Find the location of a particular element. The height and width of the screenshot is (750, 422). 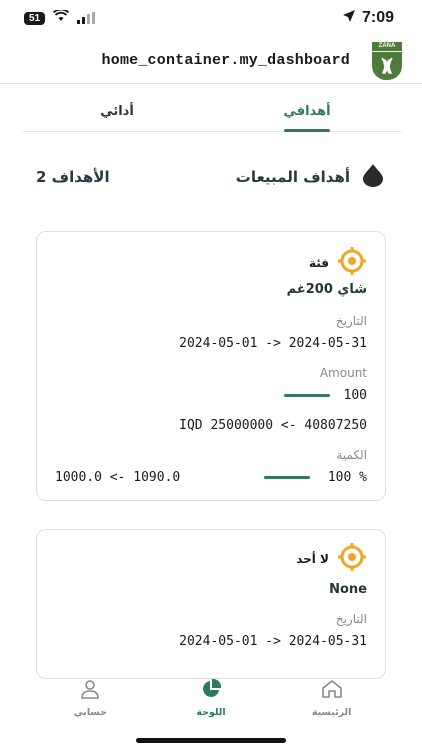

quantity-range: 1000.0 <- 1090.0 is located at coordinates (118, 477).